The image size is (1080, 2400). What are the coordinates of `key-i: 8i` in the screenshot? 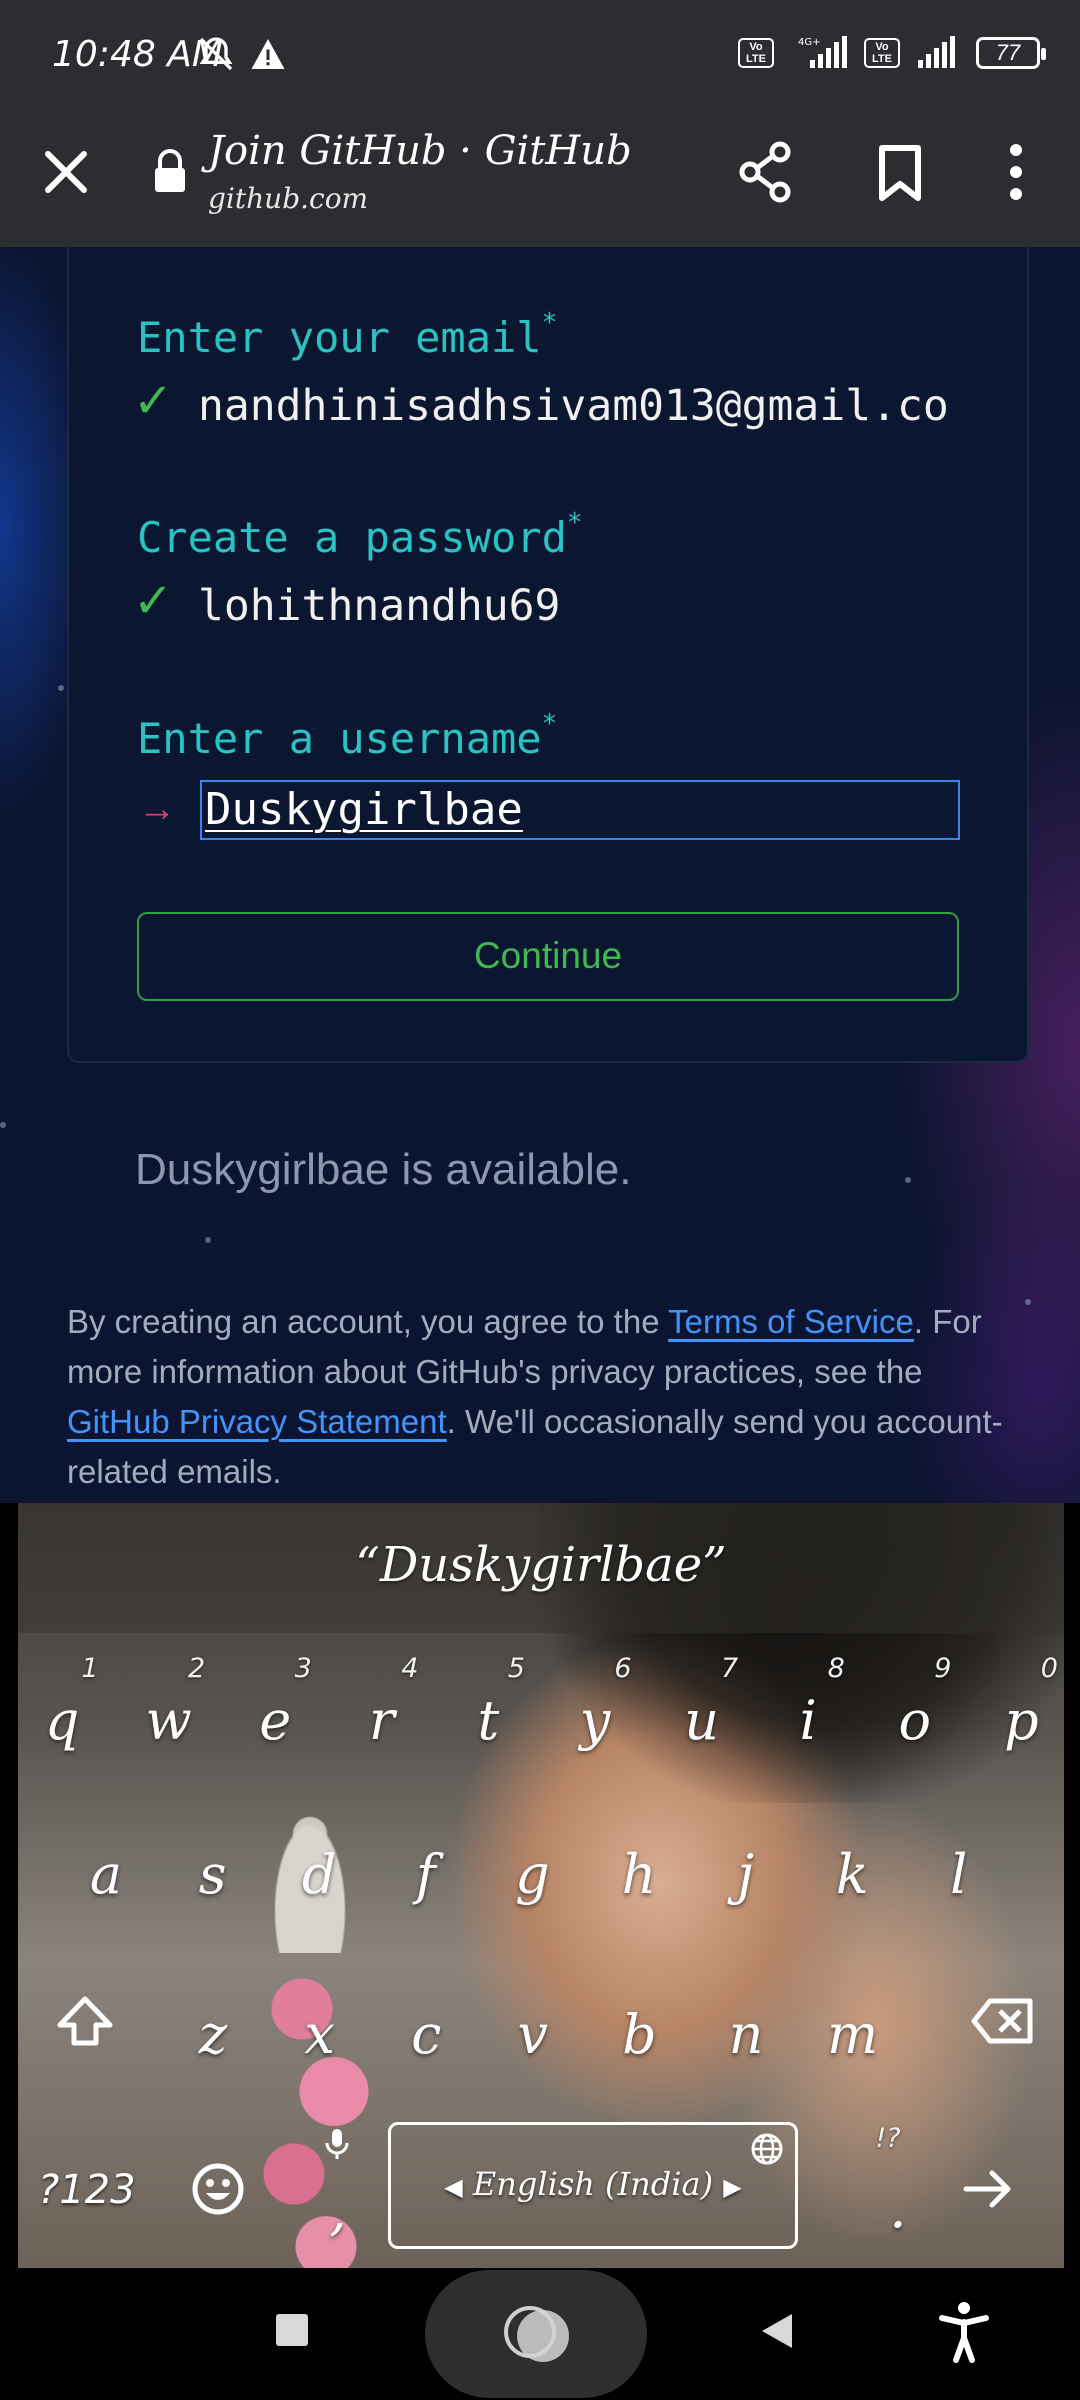 It's located at (814, 1718).